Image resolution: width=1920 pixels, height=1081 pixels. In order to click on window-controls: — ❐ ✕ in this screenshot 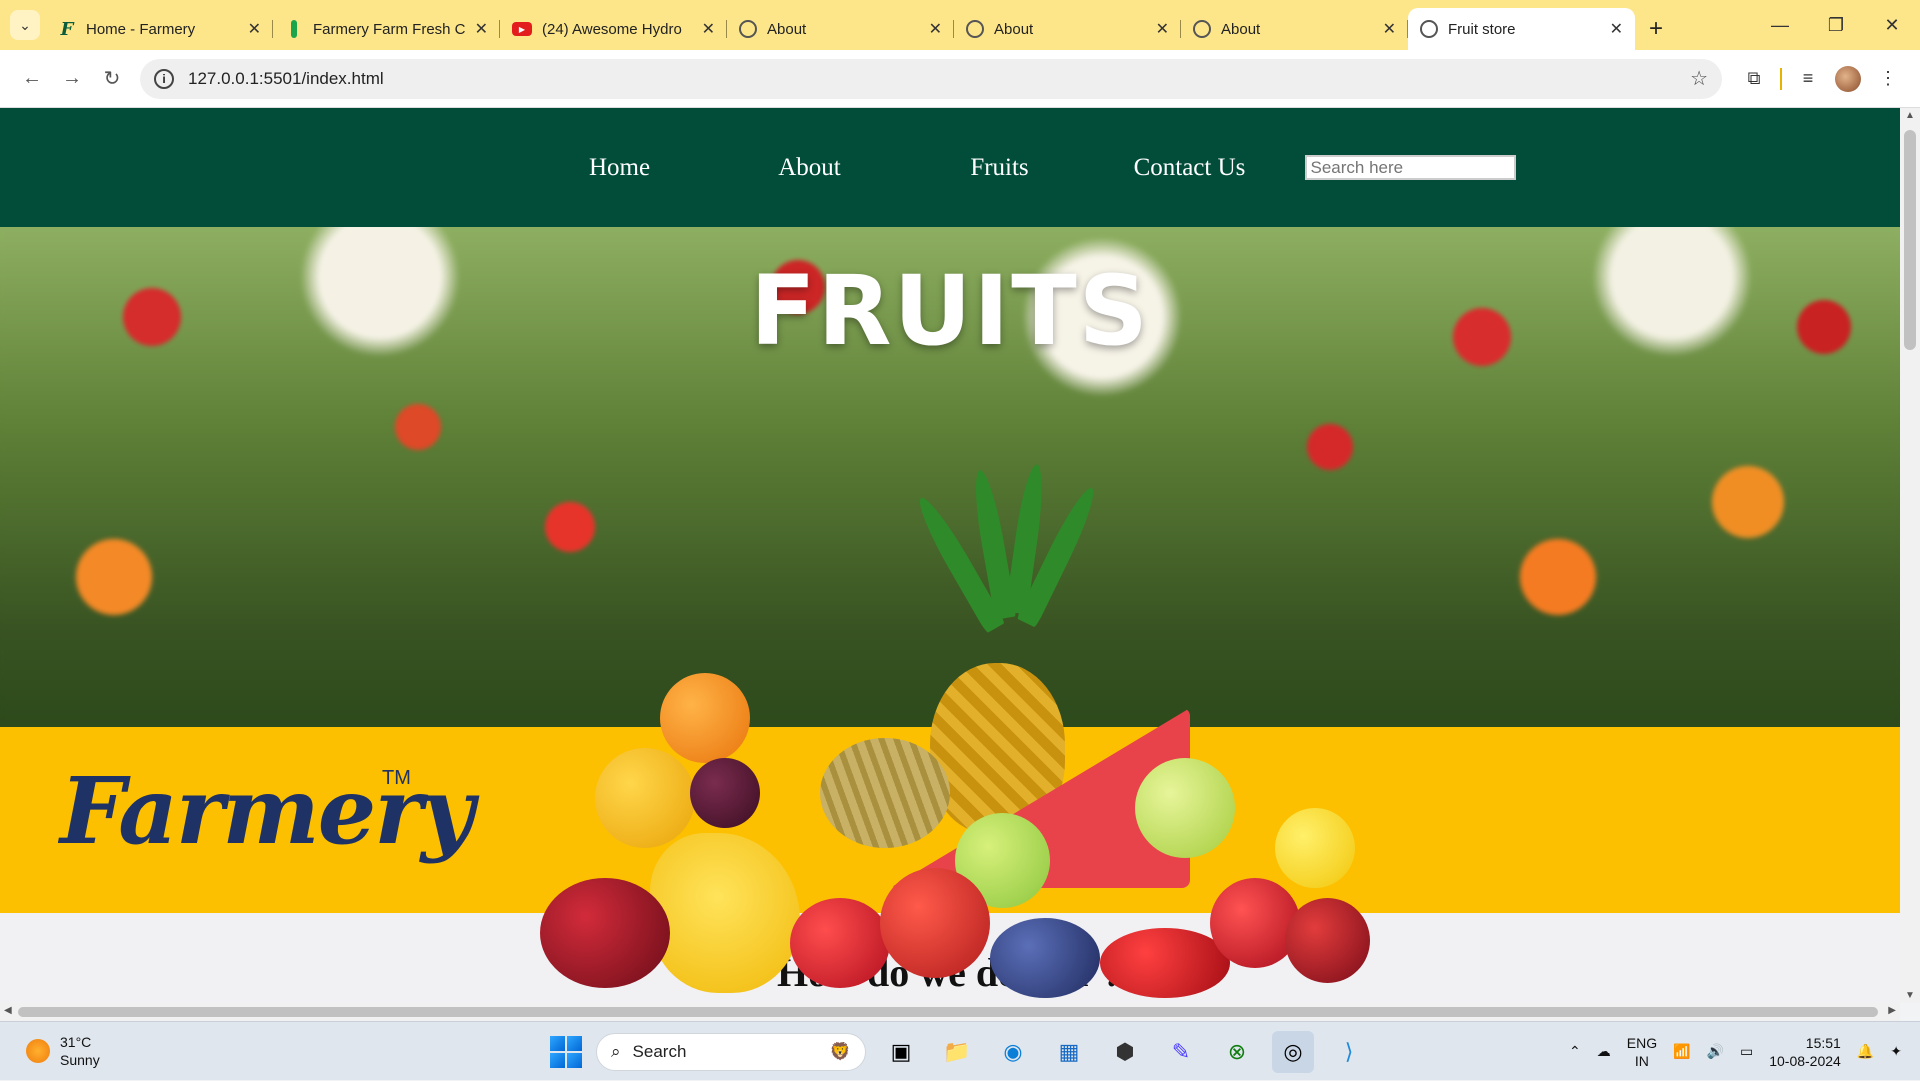, I will do `click(1836, 25)`.